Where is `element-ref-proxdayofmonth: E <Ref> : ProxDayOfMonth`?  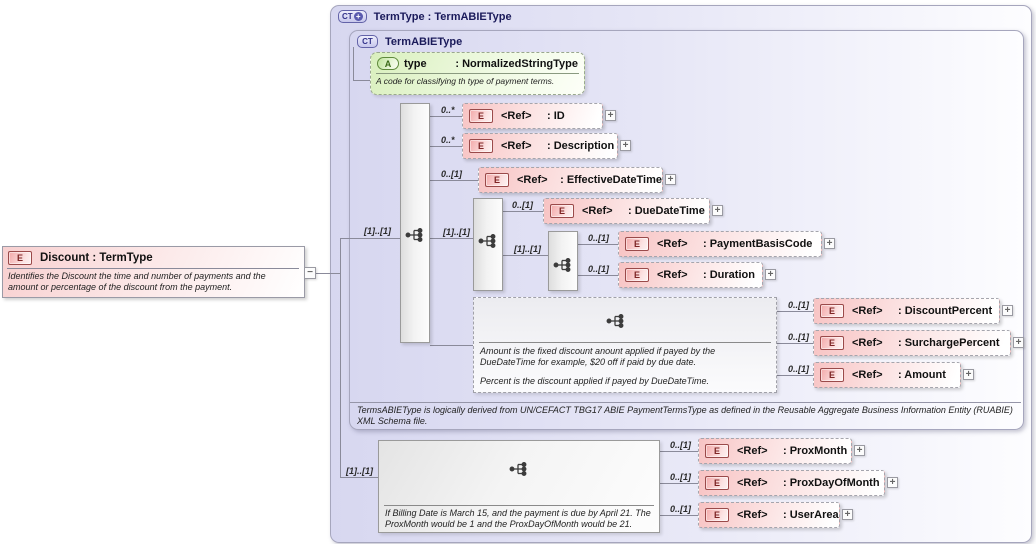
element-ref-proxdayofmonth: E <Ref> : ProxDayOfMonth is located at coordinates (791, 483).